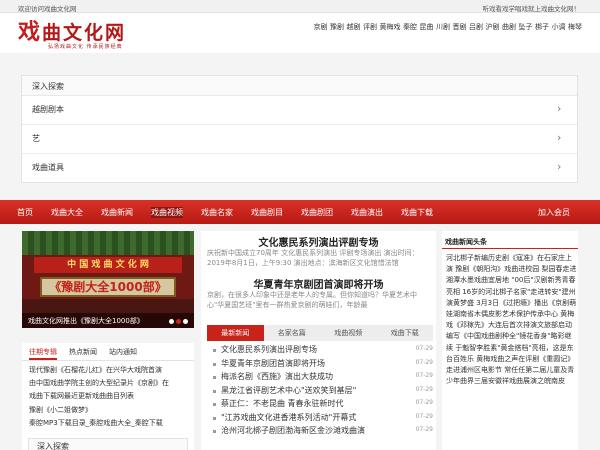  I want to click on news-title: "江苏戏曲文化进香港系列活动"开幕式, so click(289, 417).